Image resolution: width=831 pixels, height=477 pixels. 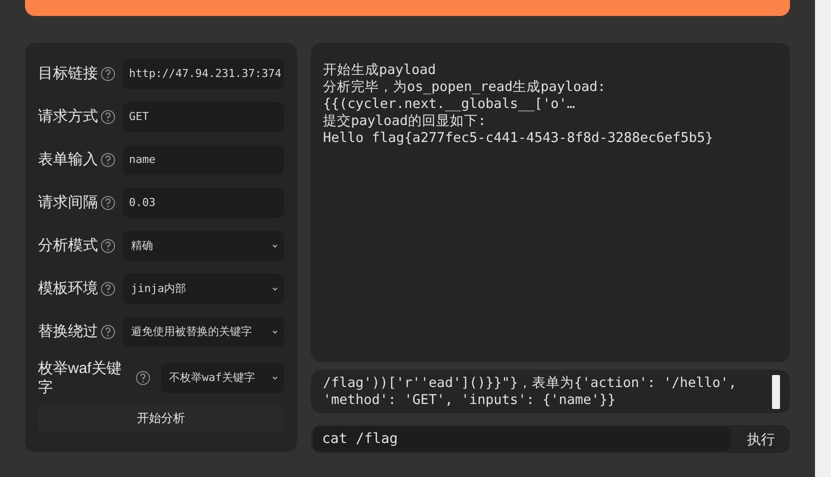 What do you see at coordinates (405, 121) in the screenshot?
I see `output-line: 提交payload的回显如下:` at bounding box center [405, 121].